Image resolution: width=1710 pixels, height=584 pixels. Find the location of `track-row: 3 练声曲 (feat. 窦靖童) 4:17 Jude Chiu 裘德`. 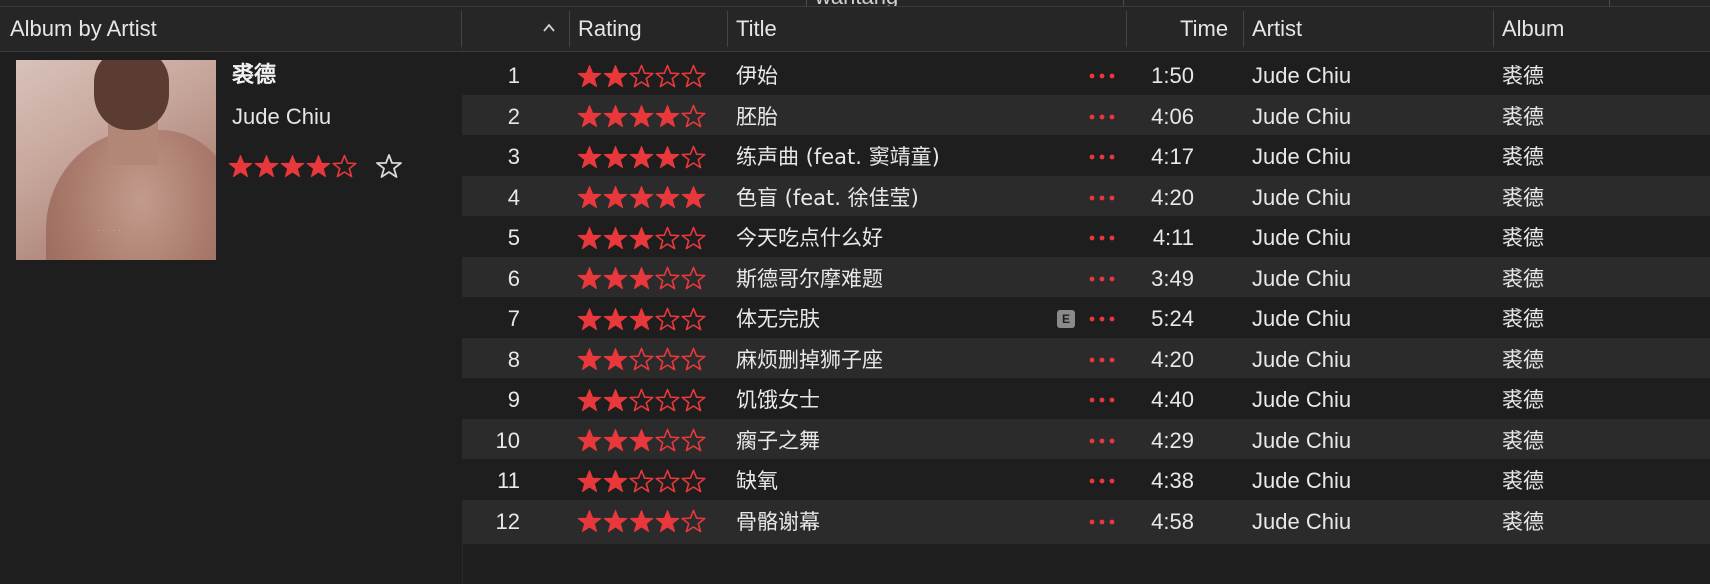

track-row: 3 练声曲 (feat. 窦靖童) 4:17 Jude Chiu 裘德 is located at coordinates (1086, 157).